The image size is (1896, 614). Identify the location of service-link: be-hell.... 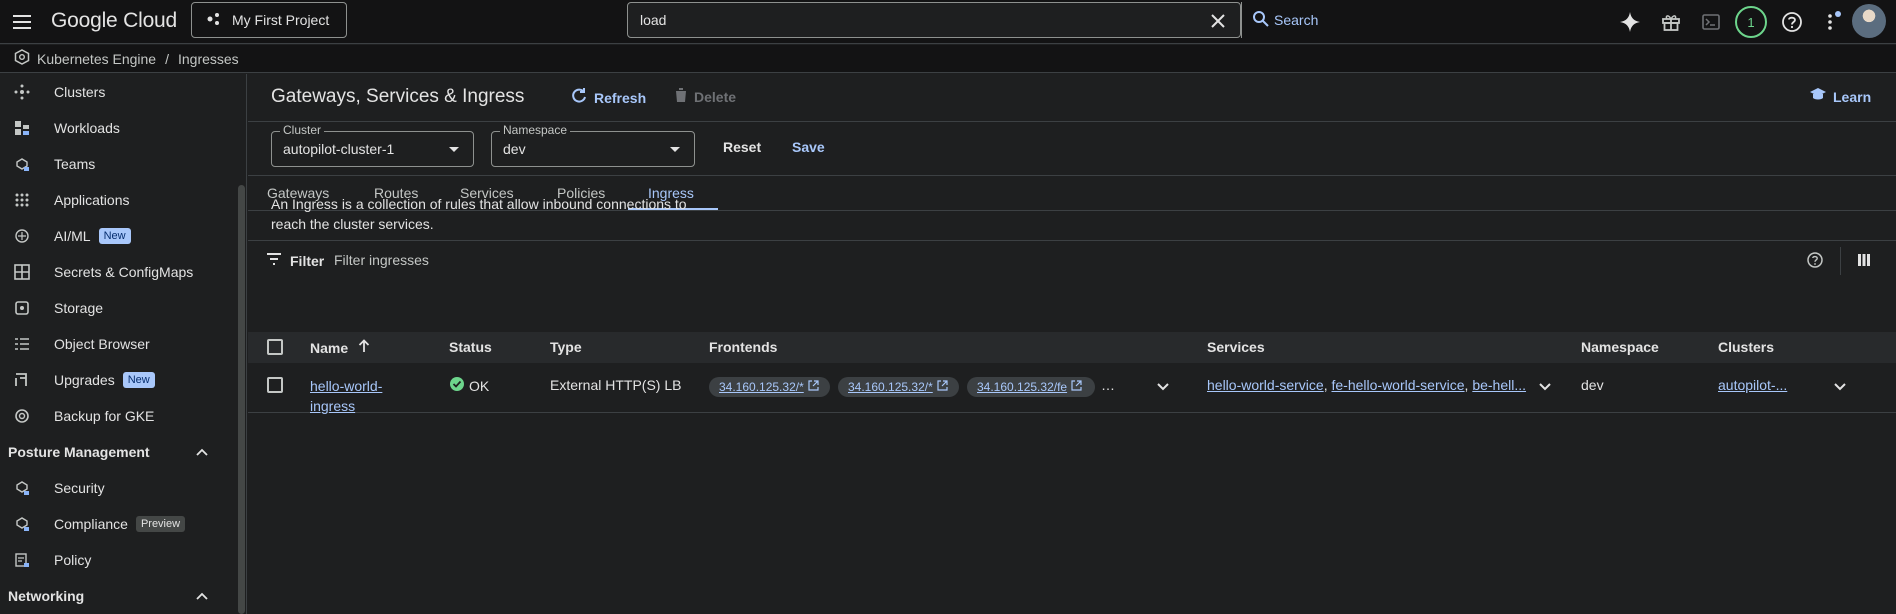
(1499, 385).